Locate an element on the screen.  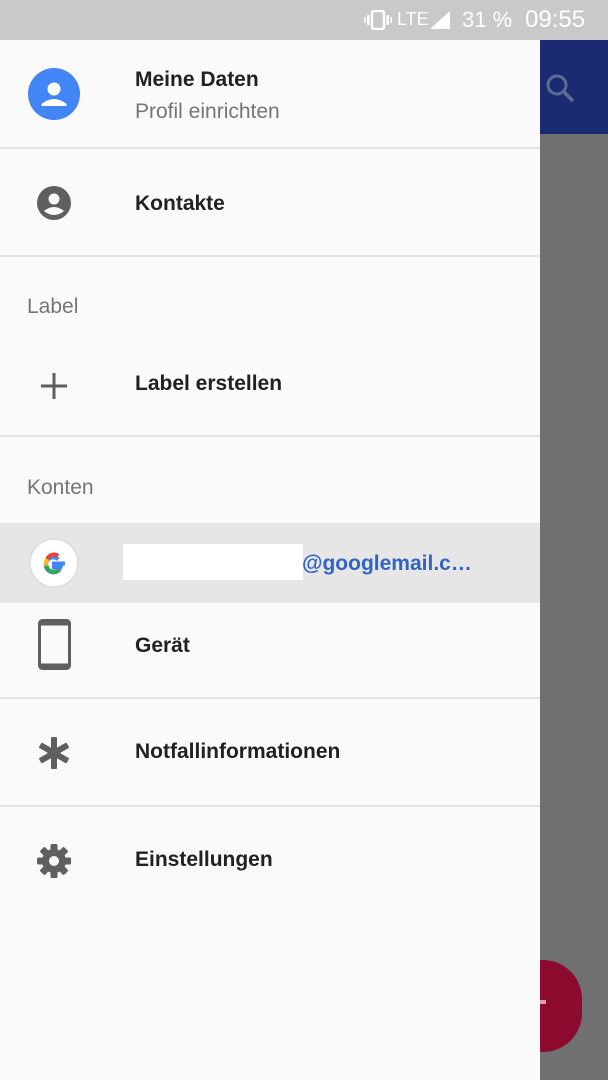
drawer-item-settings: Einstellungen is located at coordinates (270, 860).